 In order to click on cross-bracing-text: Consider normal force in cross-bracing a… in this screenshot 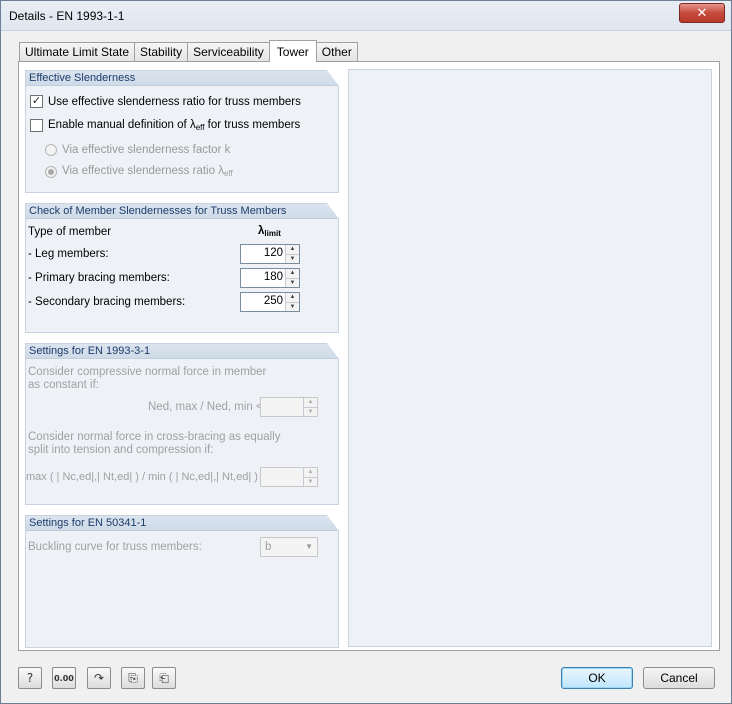, I will do `click(154, 443)`.